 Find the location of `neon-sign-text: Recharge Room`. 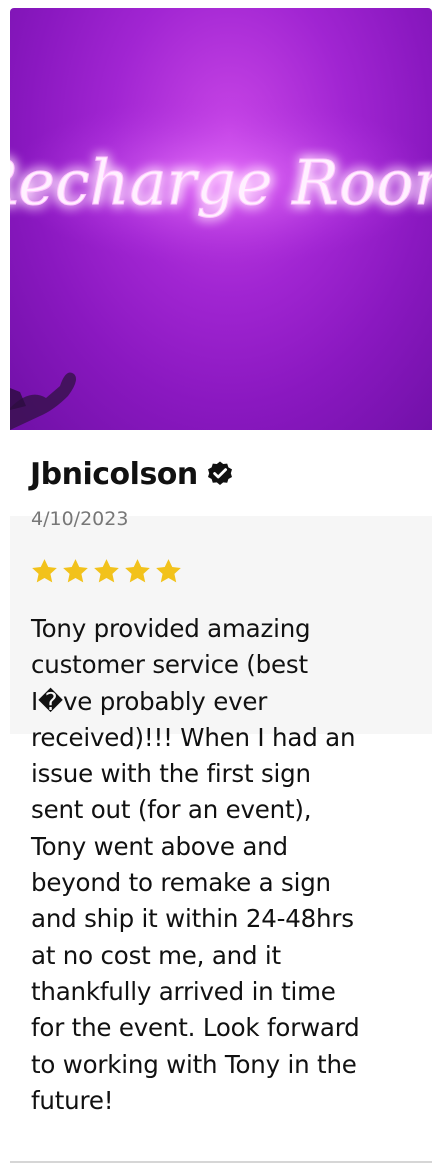

neon-sign-text: Recharge Room is located at coordinates (221, 182).